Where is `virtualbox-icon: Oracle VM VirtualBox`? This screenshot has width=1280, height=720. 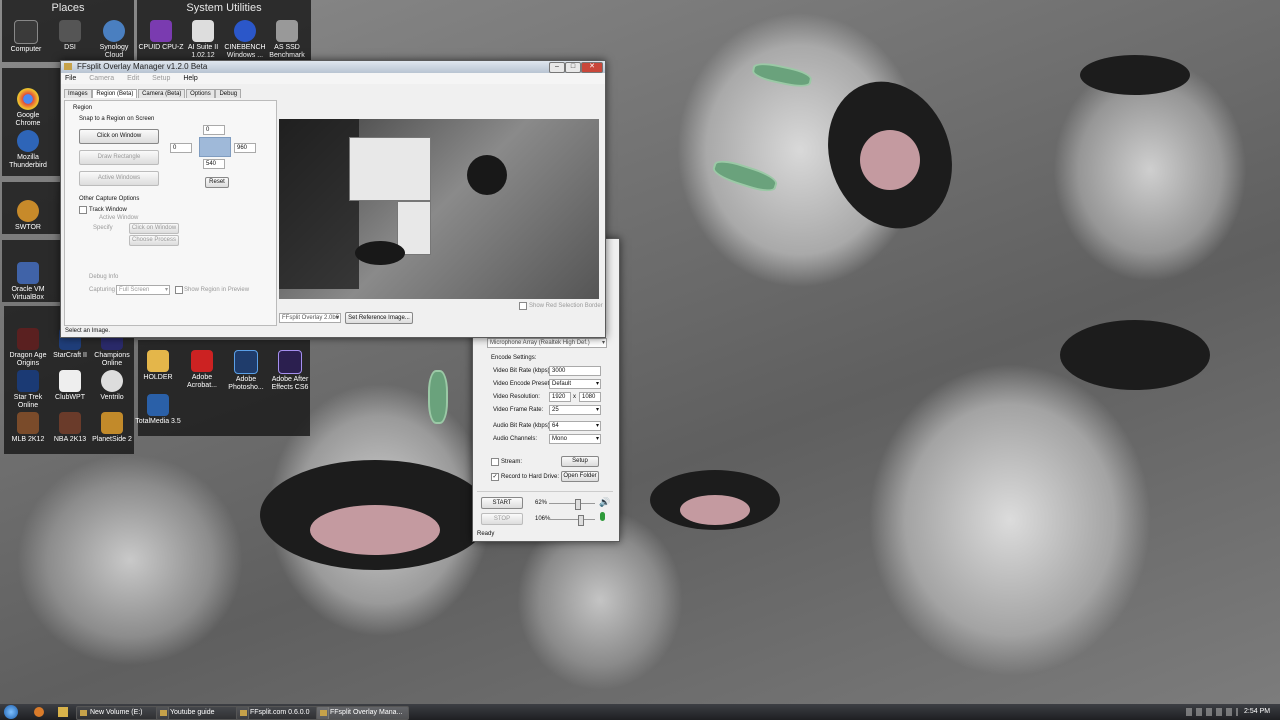 virtualbox-icon: Oracle VM VirtualBox is located at coordinates (28, 282).